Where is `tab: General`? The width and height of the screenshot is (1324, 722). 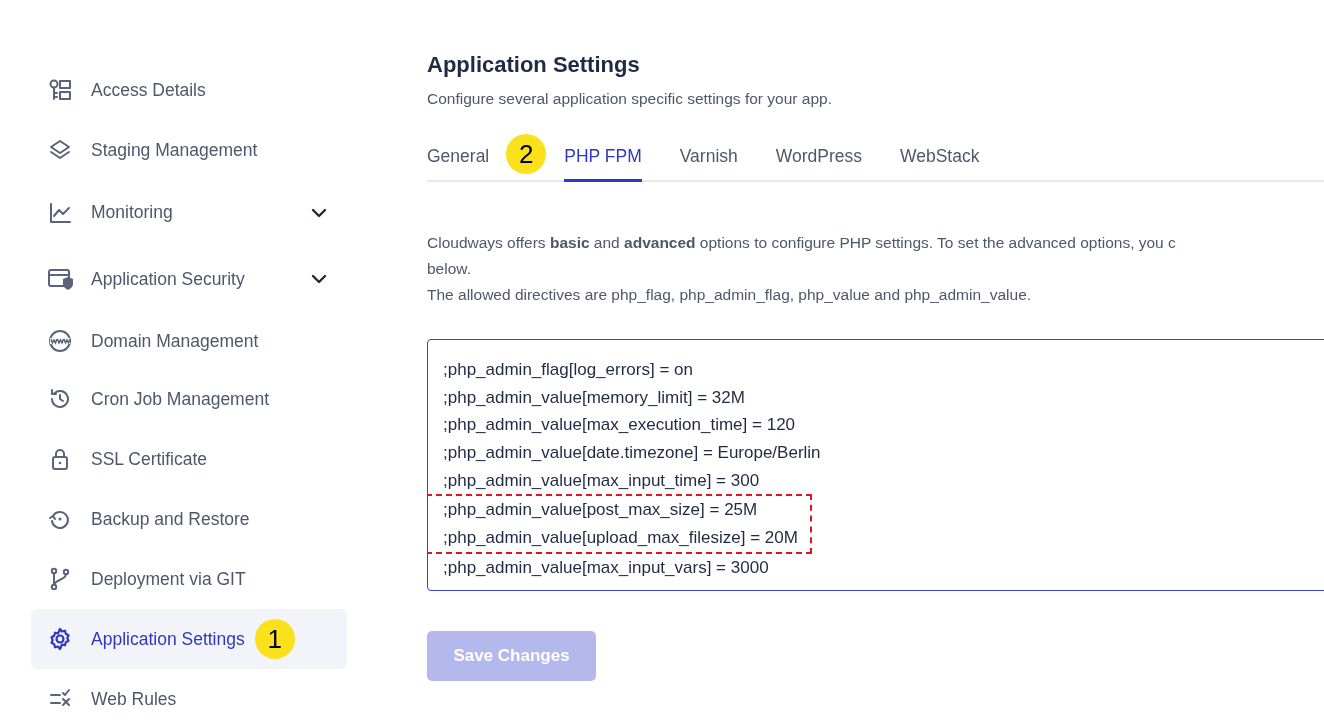 tab: General is located at coordinates (458, 158).